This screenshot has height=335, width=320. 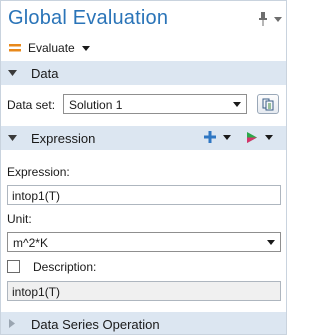 I want to click on evaluate-label: Evaluate, so click(x=51, y=48).